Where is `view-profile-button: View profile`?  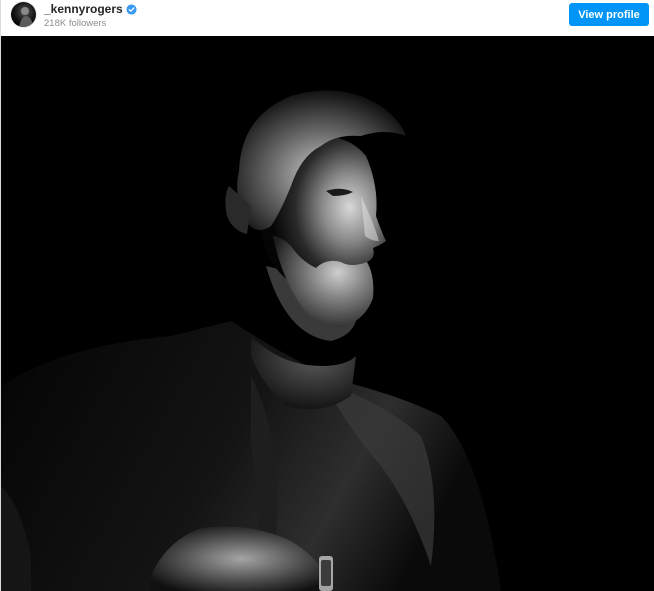
view-profile-button: View profile is located at coordinates (609, 14).